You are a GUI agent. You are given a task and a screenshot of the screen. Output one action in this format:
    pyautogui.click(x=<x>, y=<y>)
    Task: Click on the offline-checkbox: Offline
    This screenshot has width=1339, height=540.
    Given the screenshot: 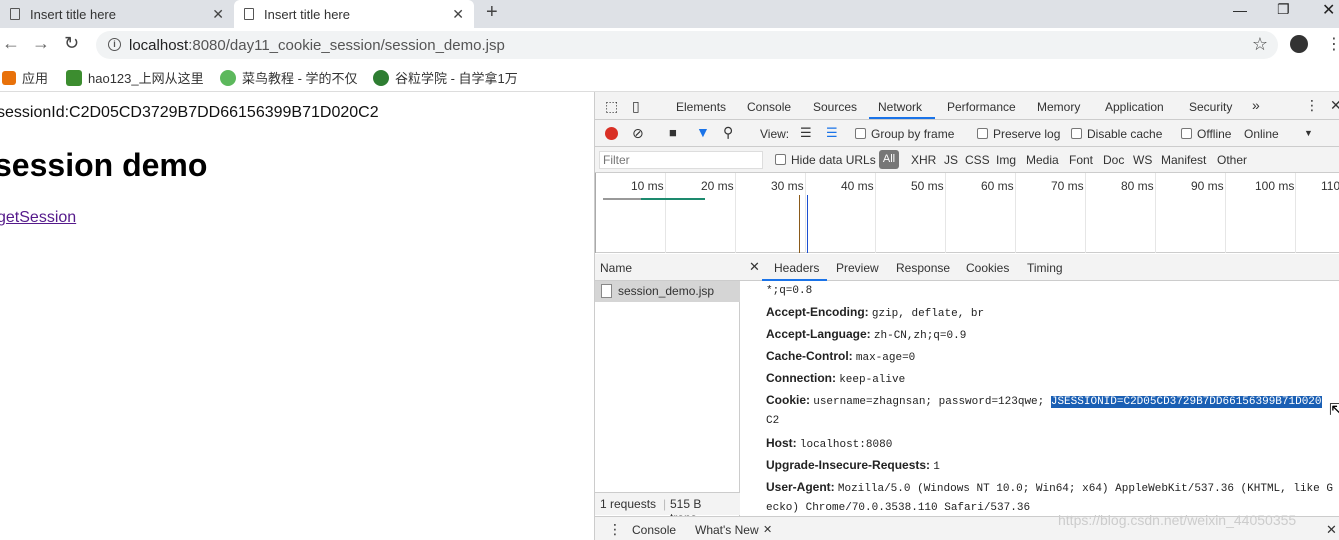 What is the action you would take?
    pyautogui.click(x=1206, y=134)
    